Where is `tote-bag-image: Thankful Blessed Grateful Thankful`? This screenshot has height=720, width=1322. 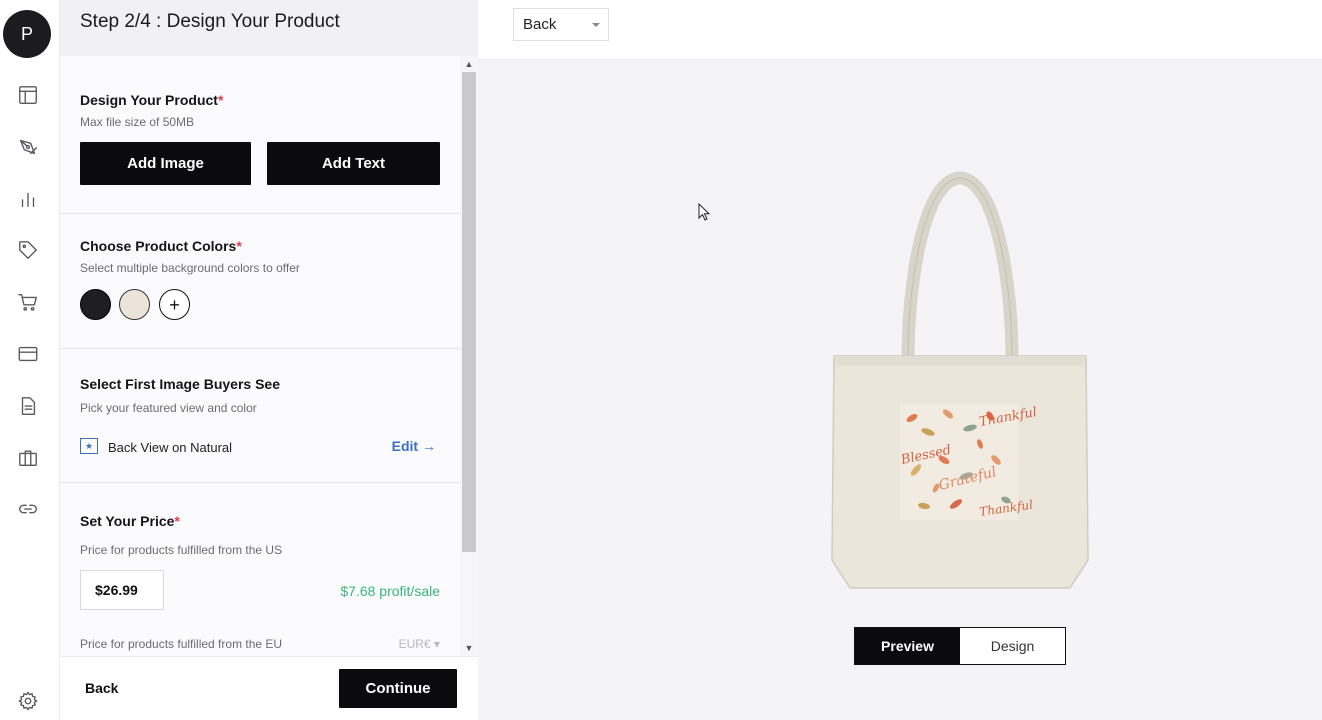 tote-bag-image: Thankful Blessed Grateful Thankful is located at coordinates (960, 380).